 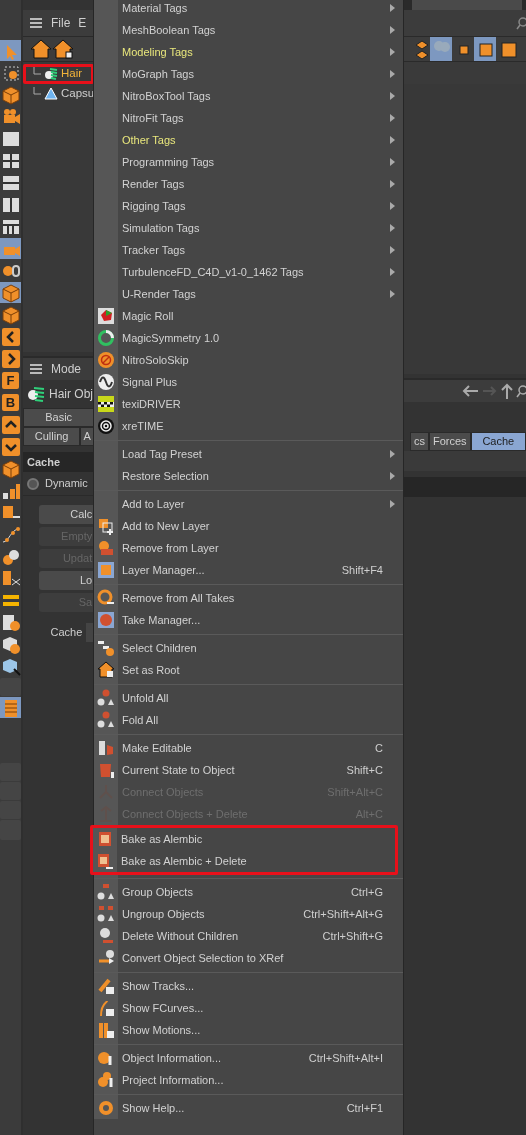 I want to click on menu-item: File, so click(x=61, y=23).